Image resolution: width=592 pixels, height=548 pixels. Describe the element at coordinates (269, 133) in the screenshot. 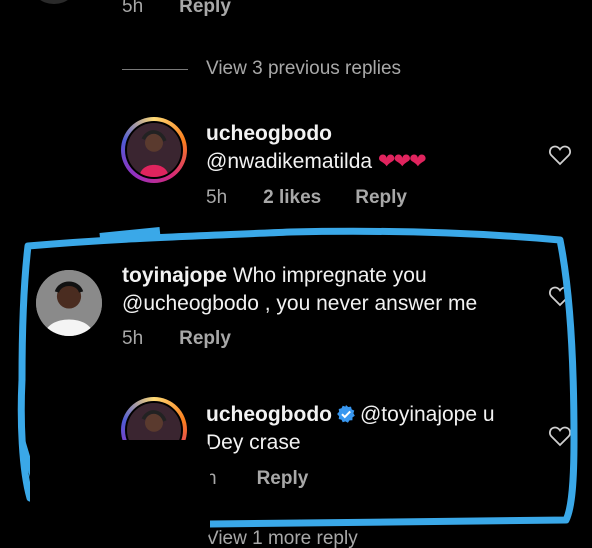

I see `comment-1-username: ucheogbodo` at that location.